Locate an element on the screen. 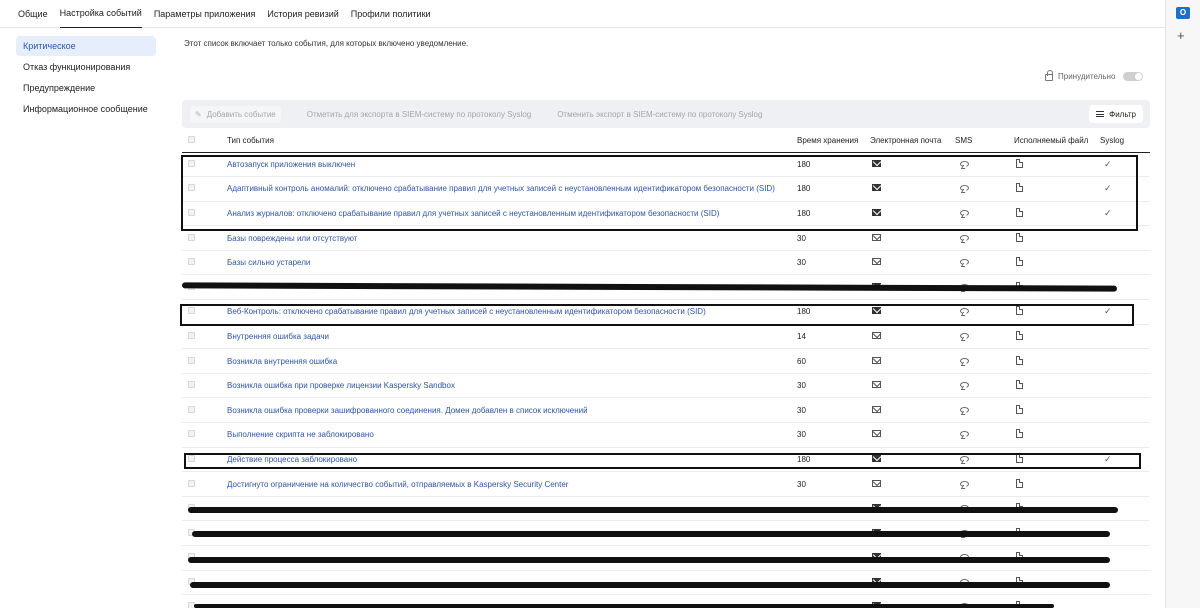 The image size is (1200, 608). tab-app-settings: Параметры приложения is located at coordinates (205, 14).